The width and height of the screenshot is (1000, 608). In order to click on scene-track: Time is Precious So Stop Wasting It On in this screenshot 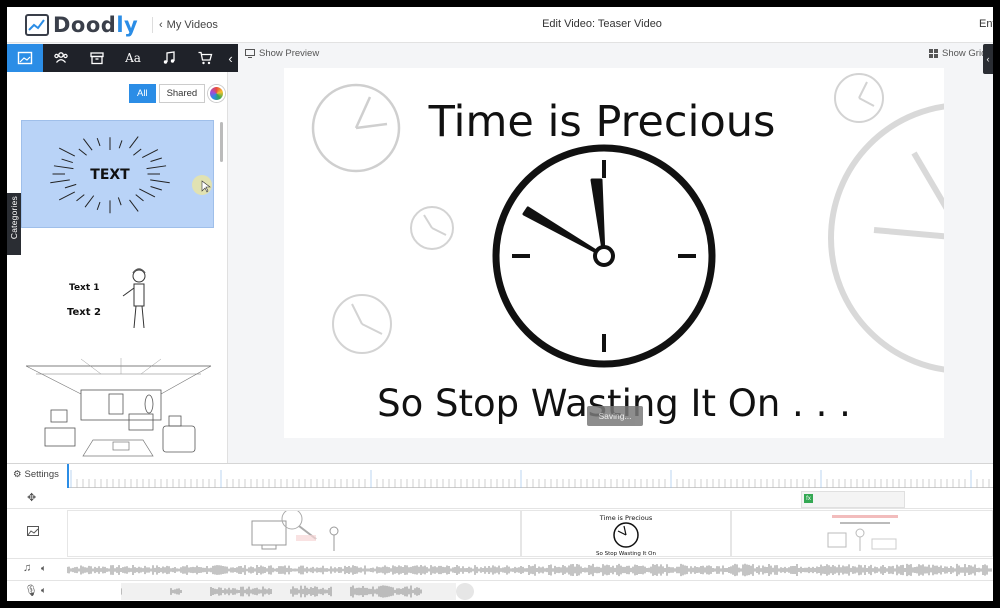, I will do `click(500, 534)`.